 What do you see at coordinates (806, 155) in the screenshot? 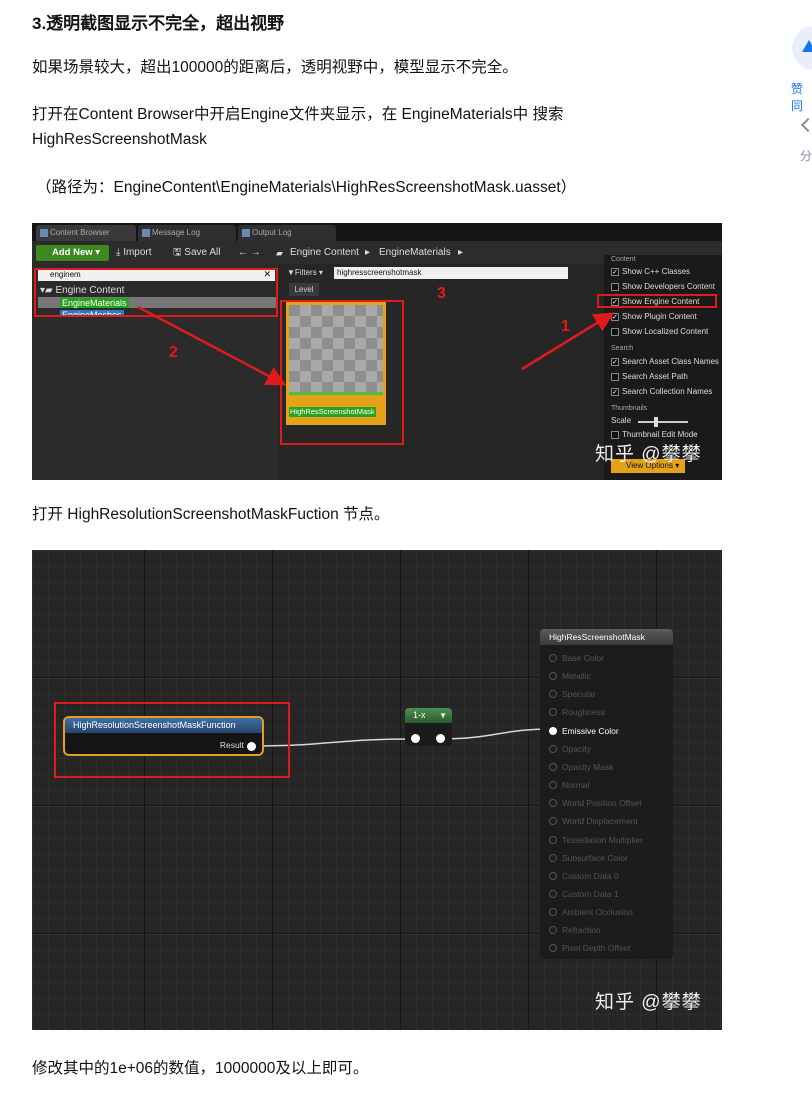
I see `share-label: 分` at bounding box center [806, 155].